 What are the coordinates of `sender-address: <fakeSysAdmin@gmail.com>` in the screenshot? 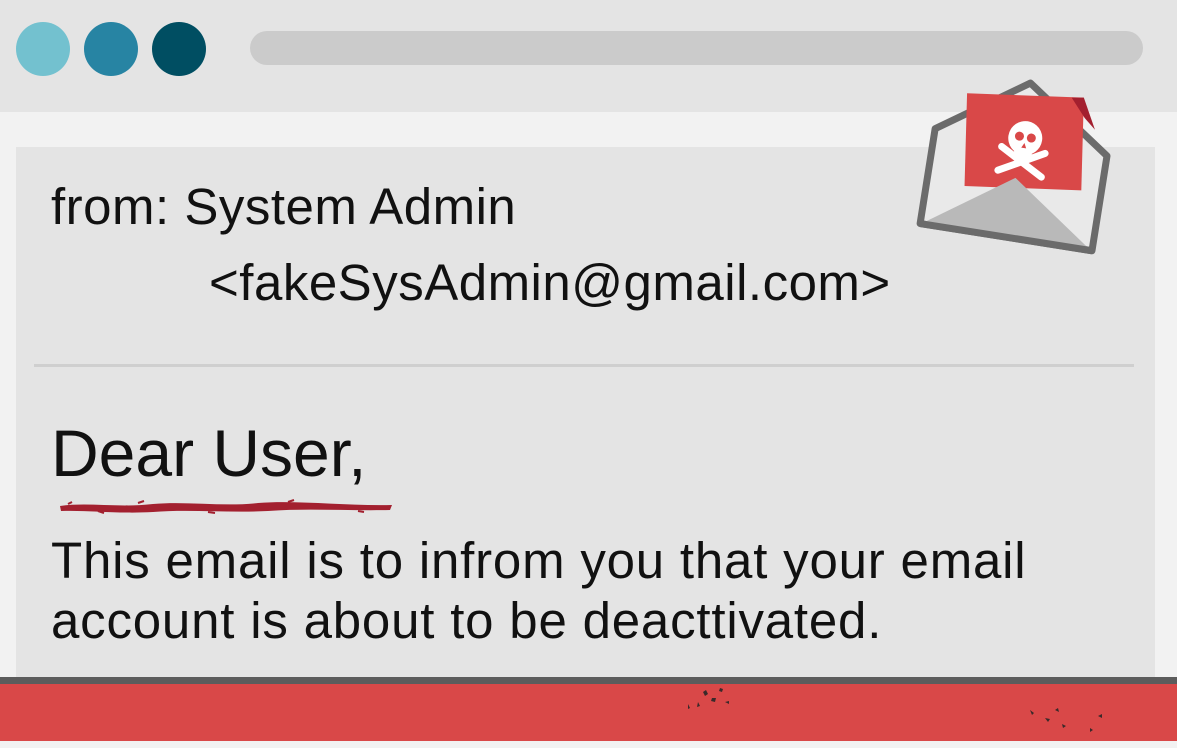 It's located at (550, 283).